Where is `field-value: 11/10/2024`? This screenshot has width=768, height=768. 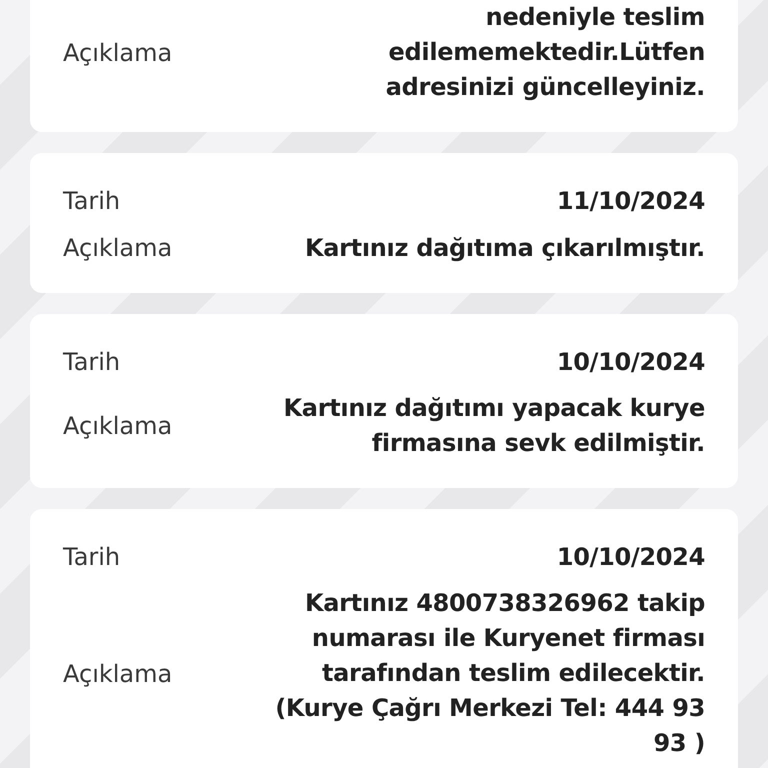 field-value: 11/10/2024 is located at coordinates (630, 201).